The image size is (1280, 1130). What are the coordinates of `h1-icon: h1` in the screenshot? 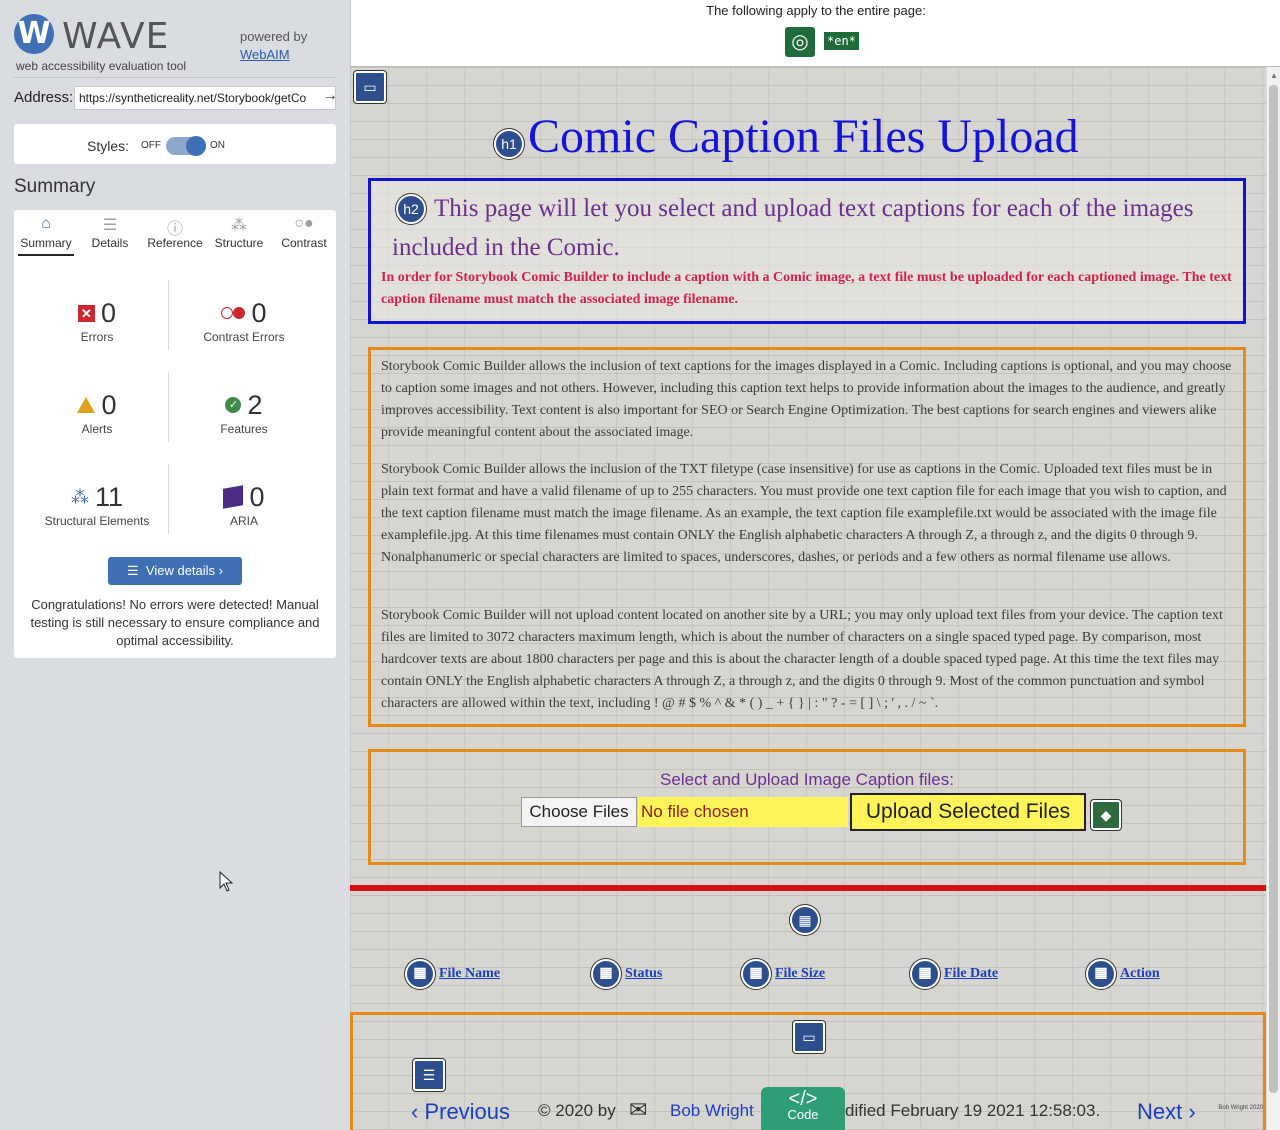 It's located at (509, 144).